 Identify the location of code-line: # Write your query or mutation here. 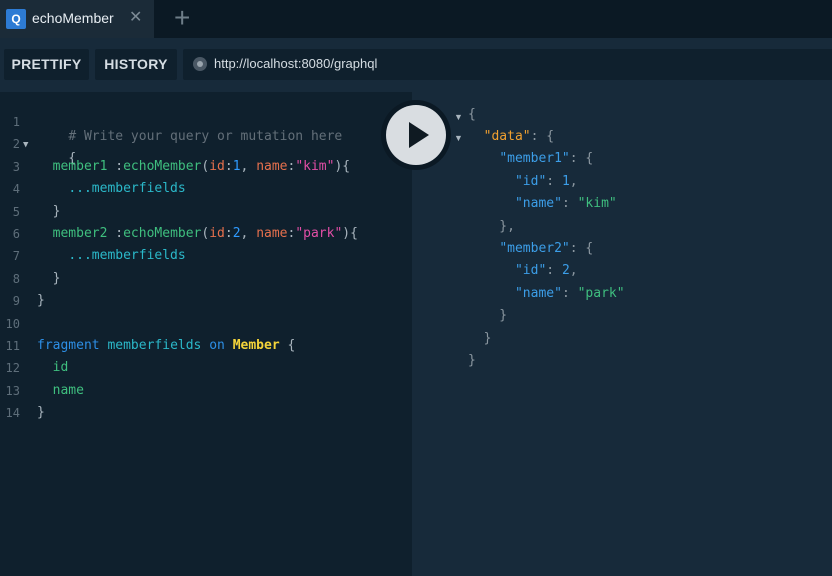
(189, 136).